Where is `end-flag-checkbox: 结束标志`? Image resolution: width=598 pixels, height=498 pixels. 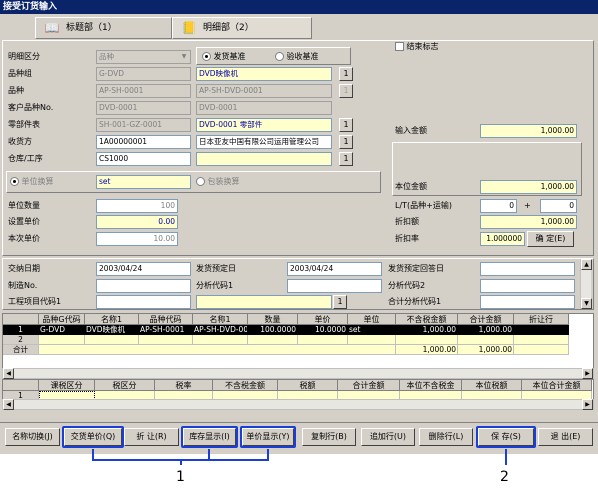 end-flag-checkbox: 结束标志 is located at coordinates (417, 47).